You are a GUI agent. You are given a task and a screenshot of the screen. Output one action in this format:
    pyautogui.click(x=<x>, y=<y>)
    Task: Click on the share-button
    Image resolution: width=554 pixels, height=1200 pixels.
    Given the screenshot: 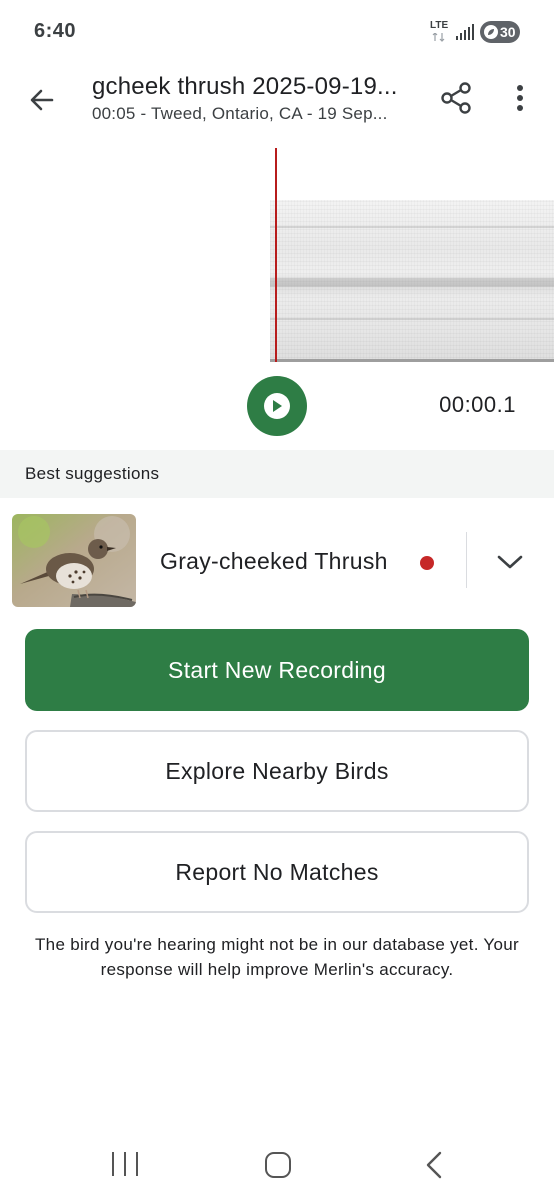 What is the action you would take?
    pyautogui.click(x=456, y=98)
    